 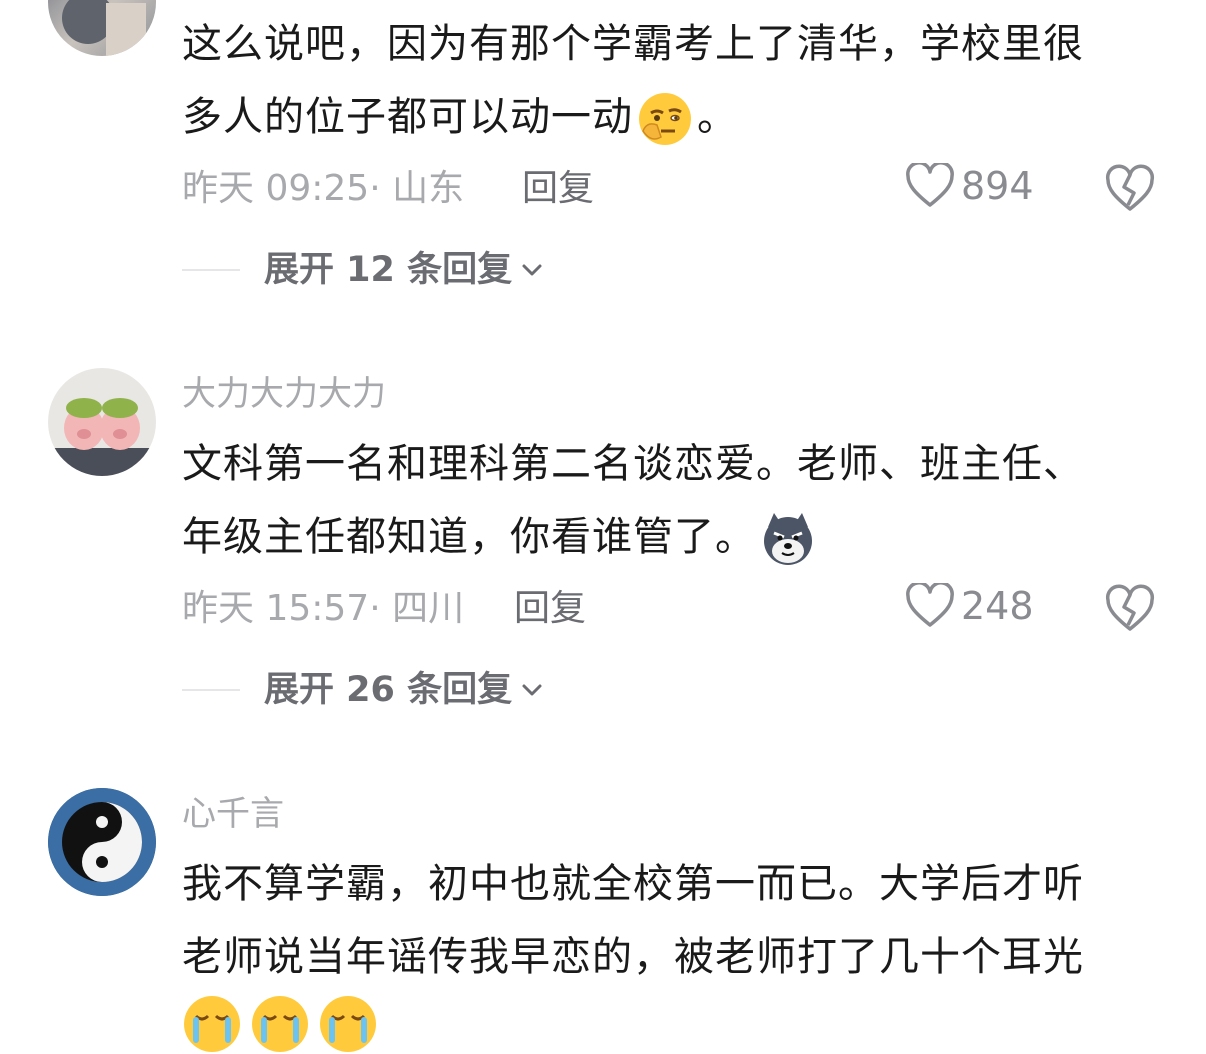 I want to click on thinking-emoji-icon, so click(x=665, y=119).